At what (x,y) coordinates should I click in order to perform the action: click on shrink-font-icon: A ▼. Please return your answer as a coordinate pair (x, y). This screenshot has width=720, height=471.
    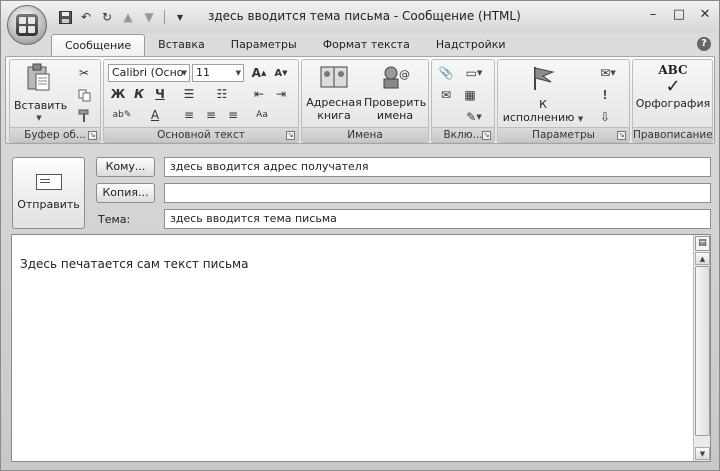
    Looking at the image, I should click on (281, 73).